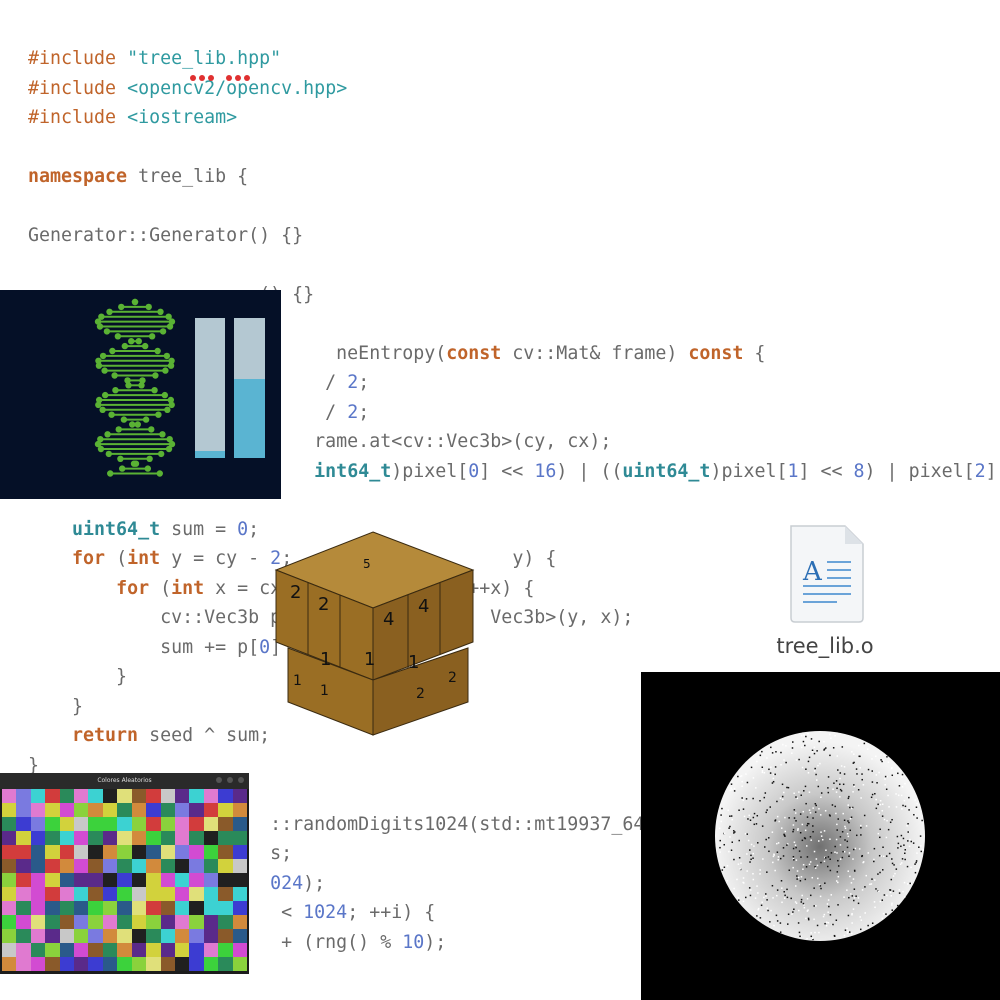 The height and width of the screenshot is (1000, 1000). I want to click on minimize-button, so click(219, 780).